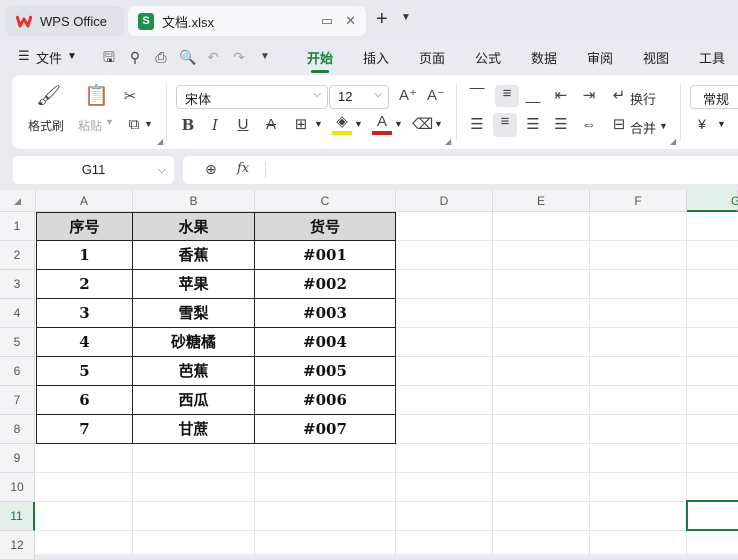 The image size is (738, 560). What do you see at coordinates (72, 56) in the screenshot?
I see `file-dropdown-icon: ▼` at bounding box center [72, 56].